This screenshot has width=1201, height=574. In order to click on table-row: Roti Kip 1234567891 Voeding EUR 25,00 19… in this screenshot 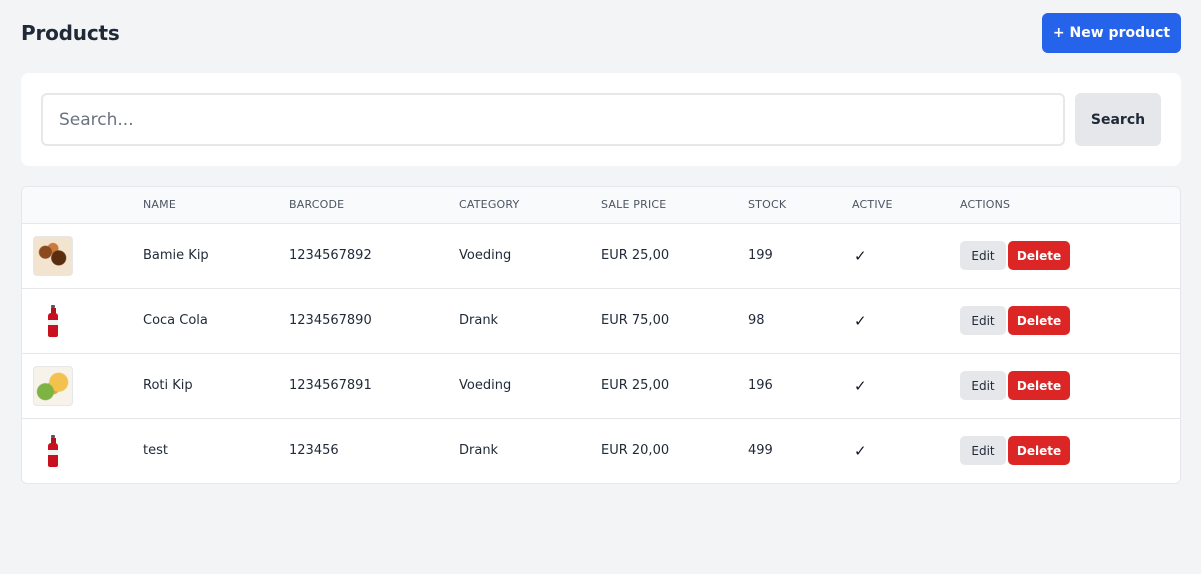, I will do `click(601, 385)`.